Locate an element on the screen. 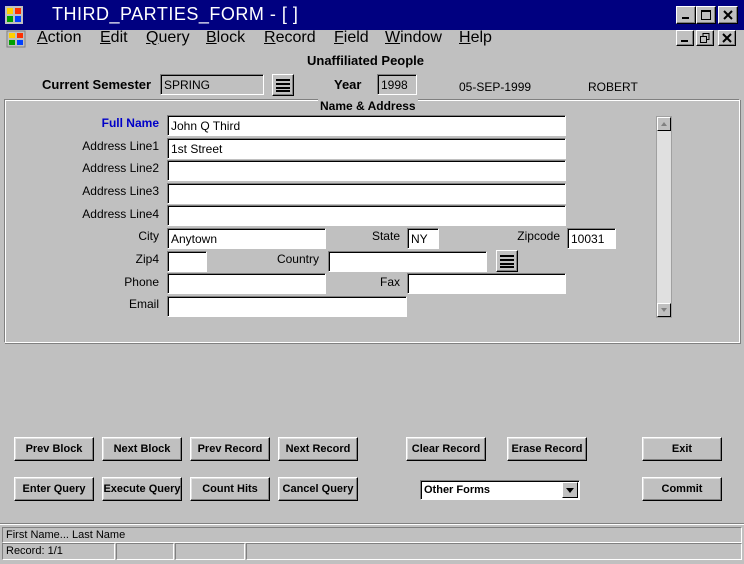 The image size is (744, 564). menu-block: Block is located at coordinates (225, 38).